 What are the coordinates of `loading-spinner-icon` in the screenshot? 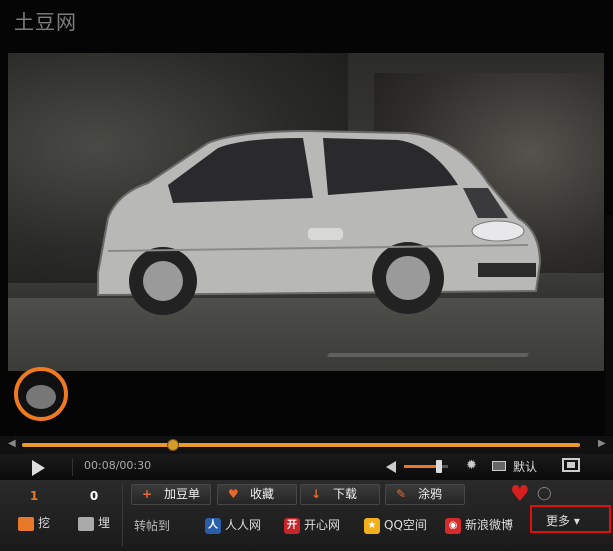 It's located at (41, 394).